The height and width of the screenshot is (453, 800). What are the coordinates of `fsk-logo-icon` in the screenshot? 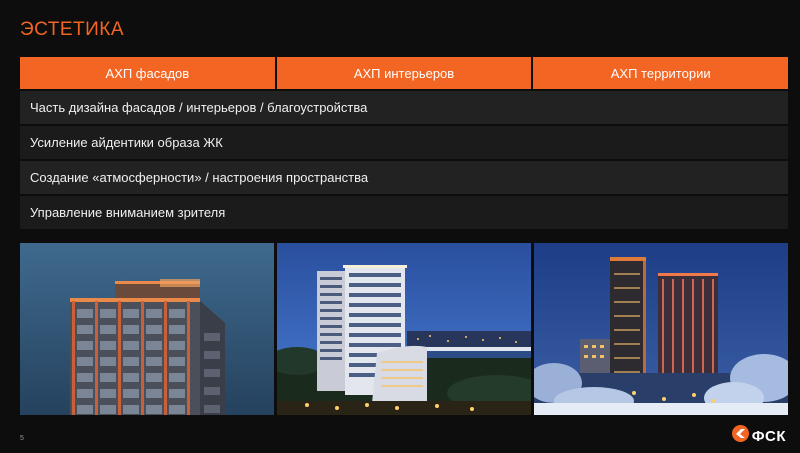 It's located at (740, 436).